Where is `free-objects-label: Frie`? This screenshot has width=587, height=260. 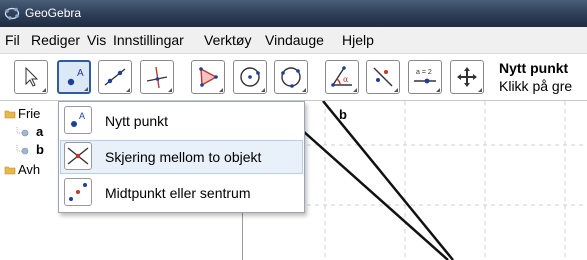 free-objects-label: Frie is located at coordinates (29, 113).